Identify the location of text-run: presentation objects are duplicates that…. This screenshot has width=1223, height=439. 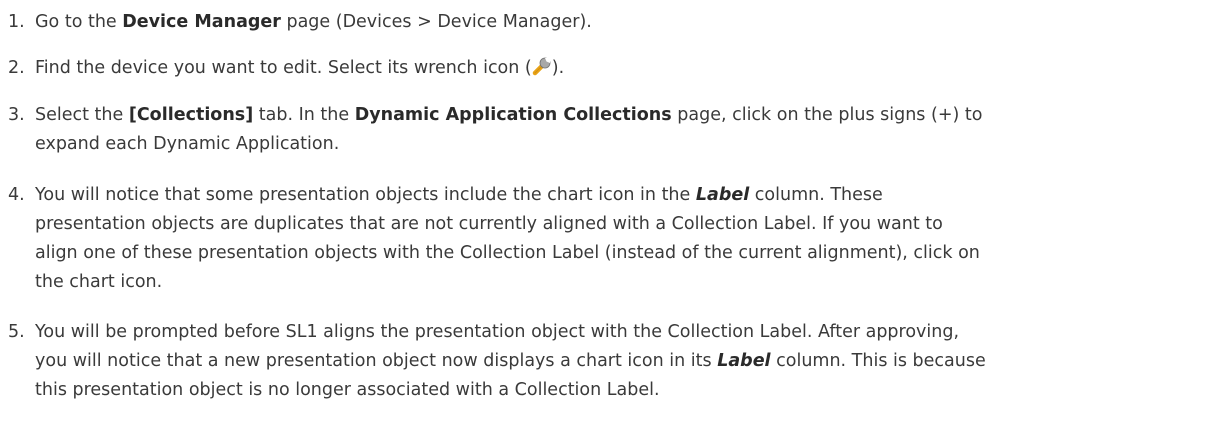
(489, 224).